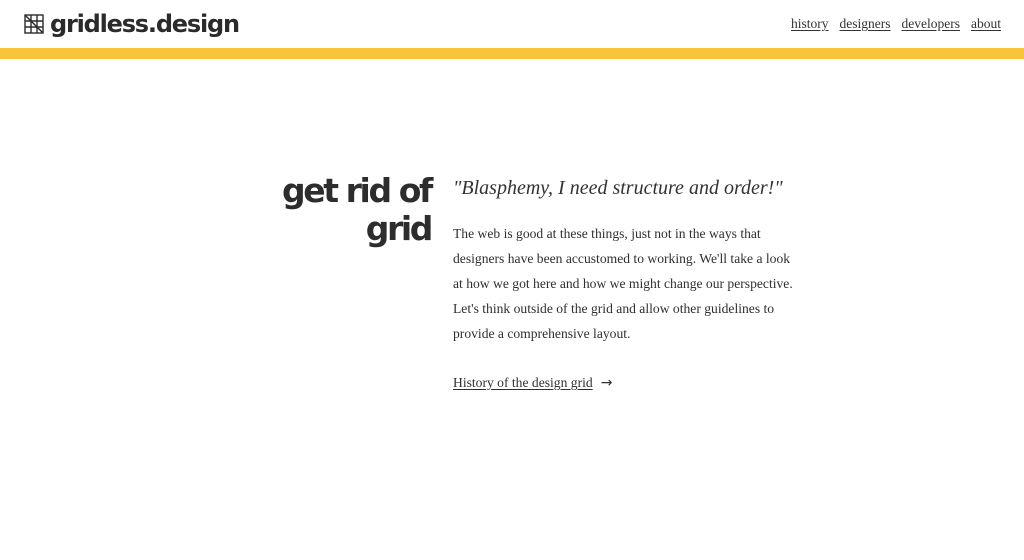 The height and width of the screenshot is (560, 1024). I want to click on nav-link-about: about, so click(986, 24).